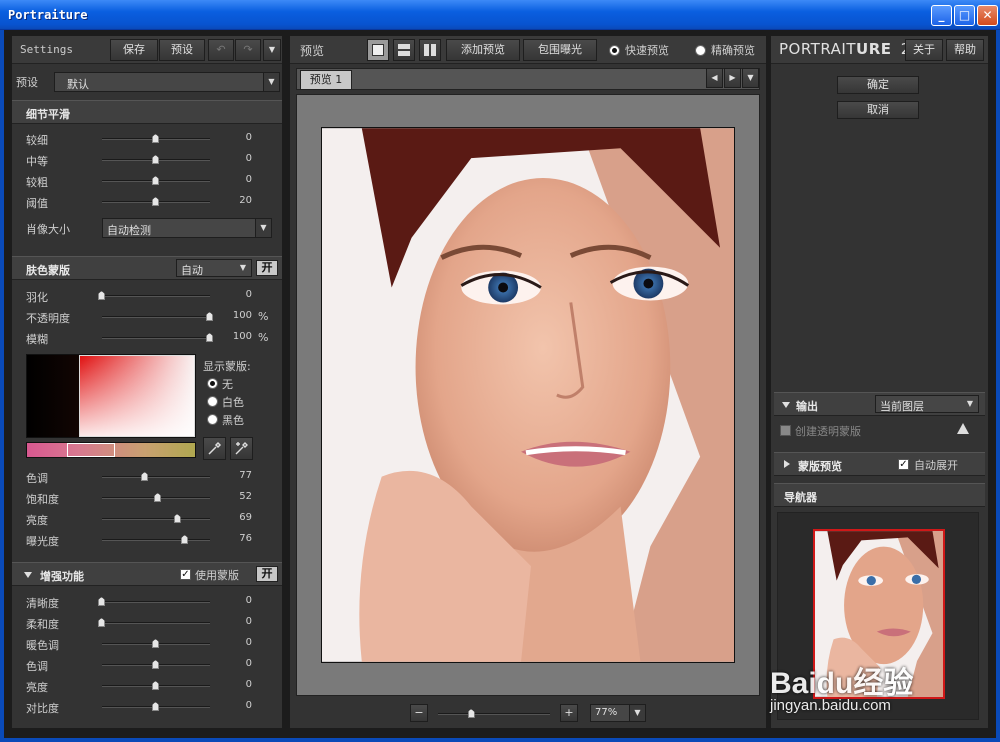  I want to click on bracket-exposure-button: 包围曝光, so click(560, 50).